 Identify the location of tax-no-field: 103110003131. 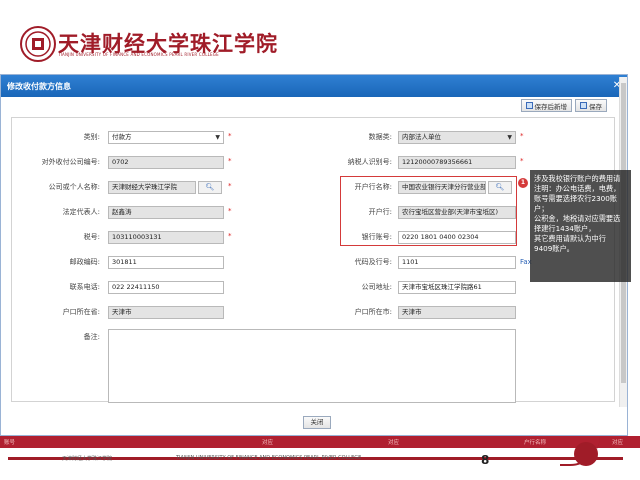
(166, 237).